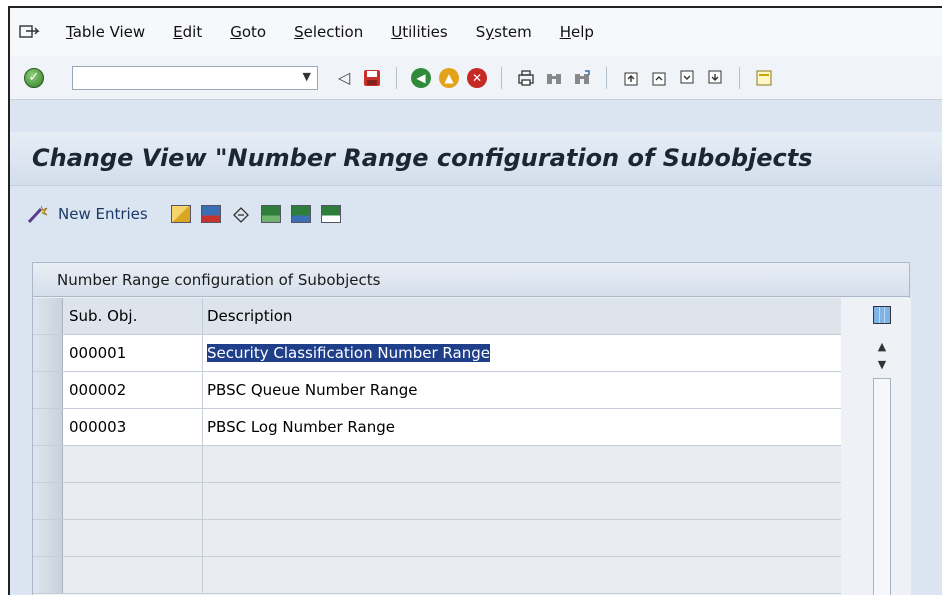 The width and height of the screenshot is (942, 595). Describe the element at coordinates (210, 214) in the screenshot. I see `delete-icon` at that location.